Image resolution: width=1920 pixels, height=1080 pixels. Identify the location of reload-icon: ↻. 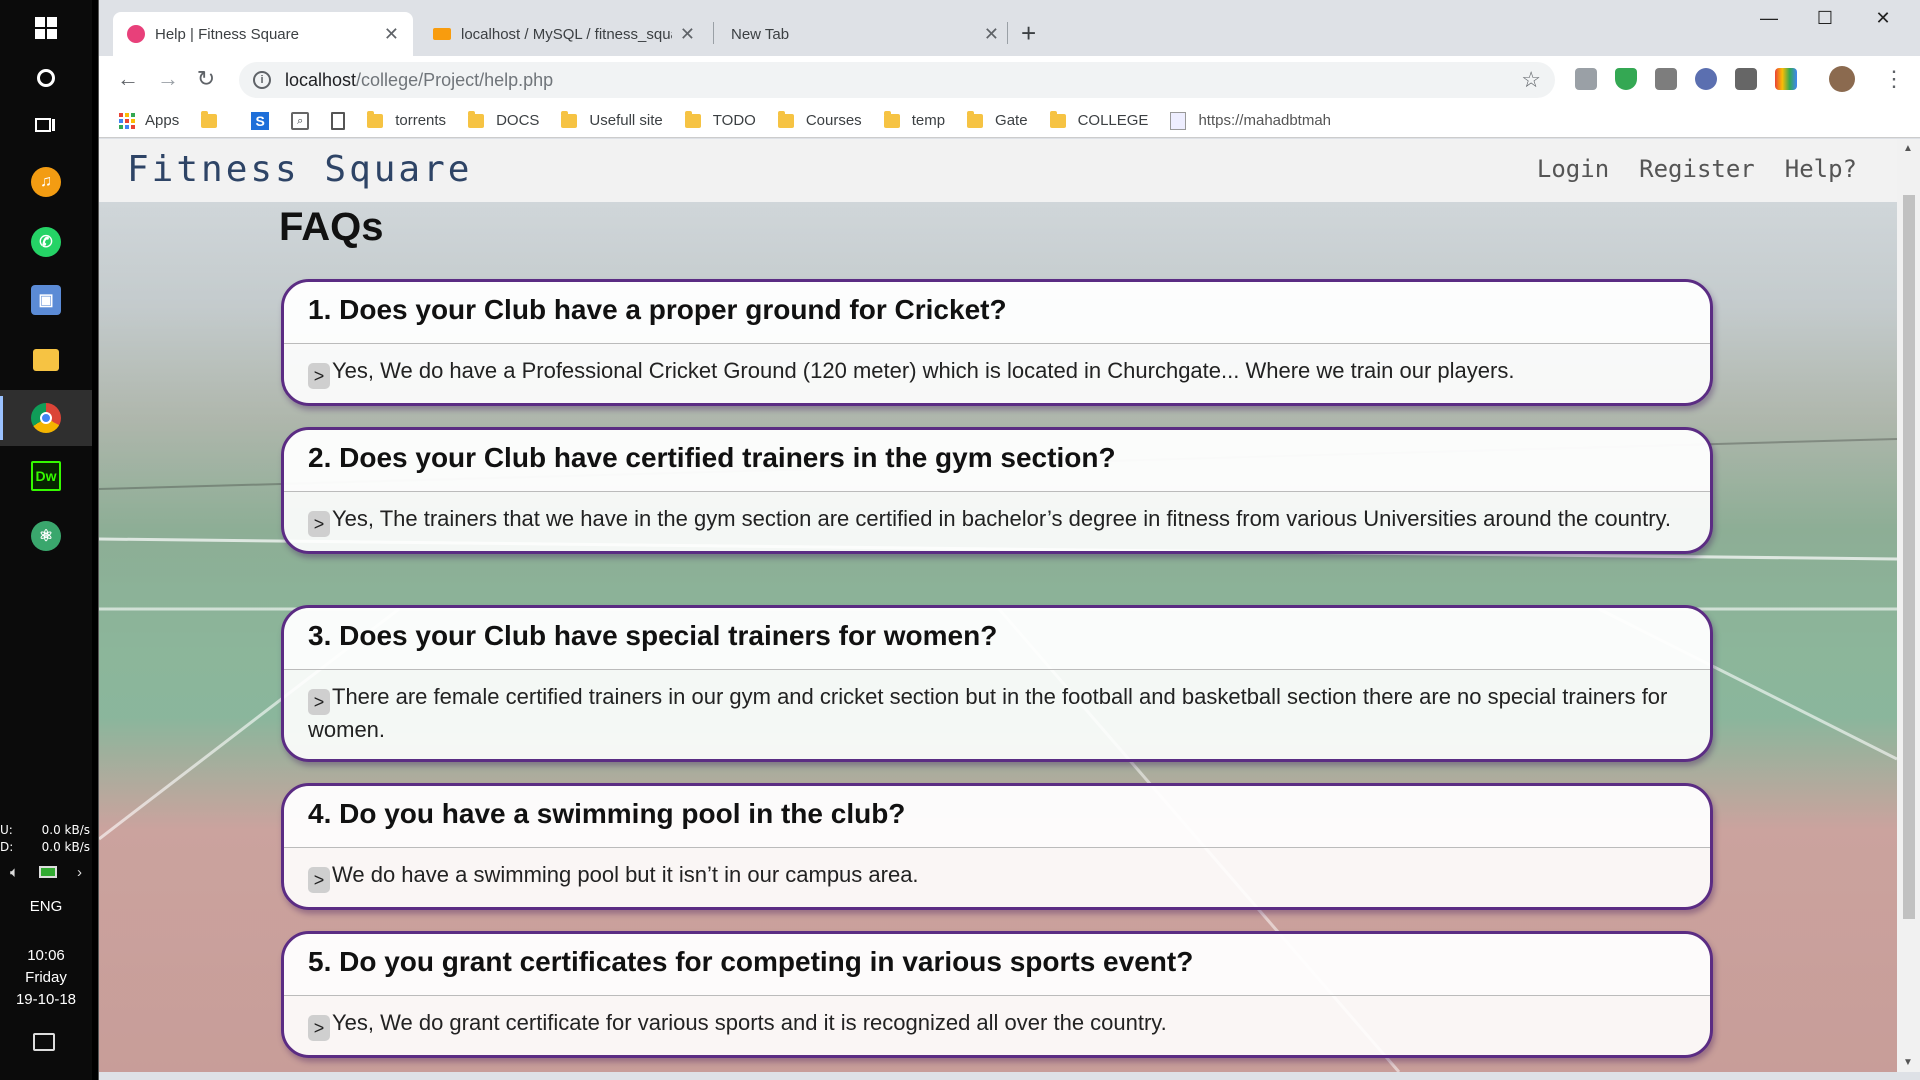
(206, 79).